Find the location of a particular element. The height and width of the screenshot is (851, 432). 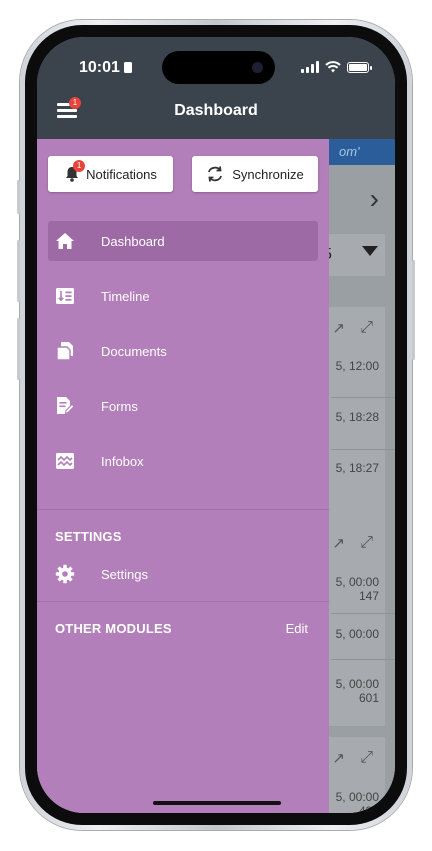

settings-section-title: SETTINGS is located at coordinates (88, 536).